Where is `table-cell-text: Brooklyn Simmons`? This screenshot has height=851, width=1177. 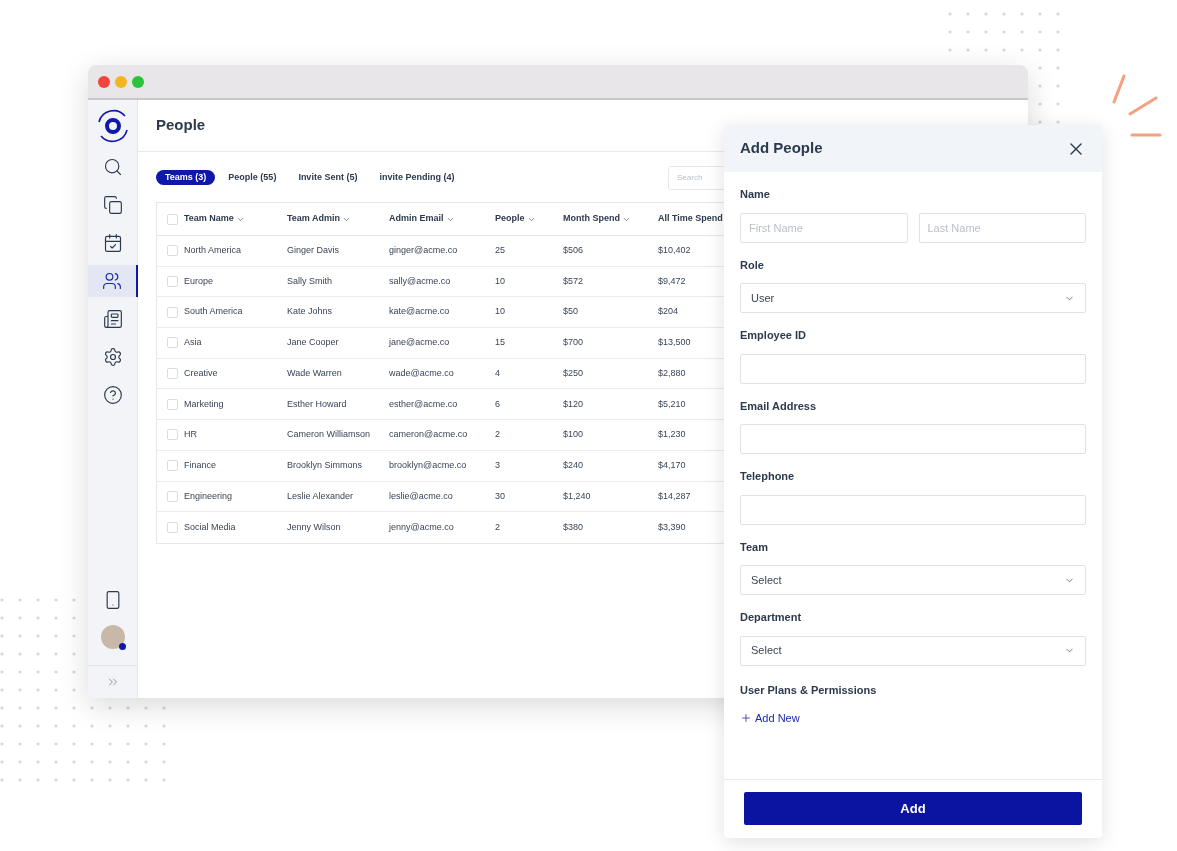 table-cell-text: Brooklyn Simmons is located at coordinates (325, 465).